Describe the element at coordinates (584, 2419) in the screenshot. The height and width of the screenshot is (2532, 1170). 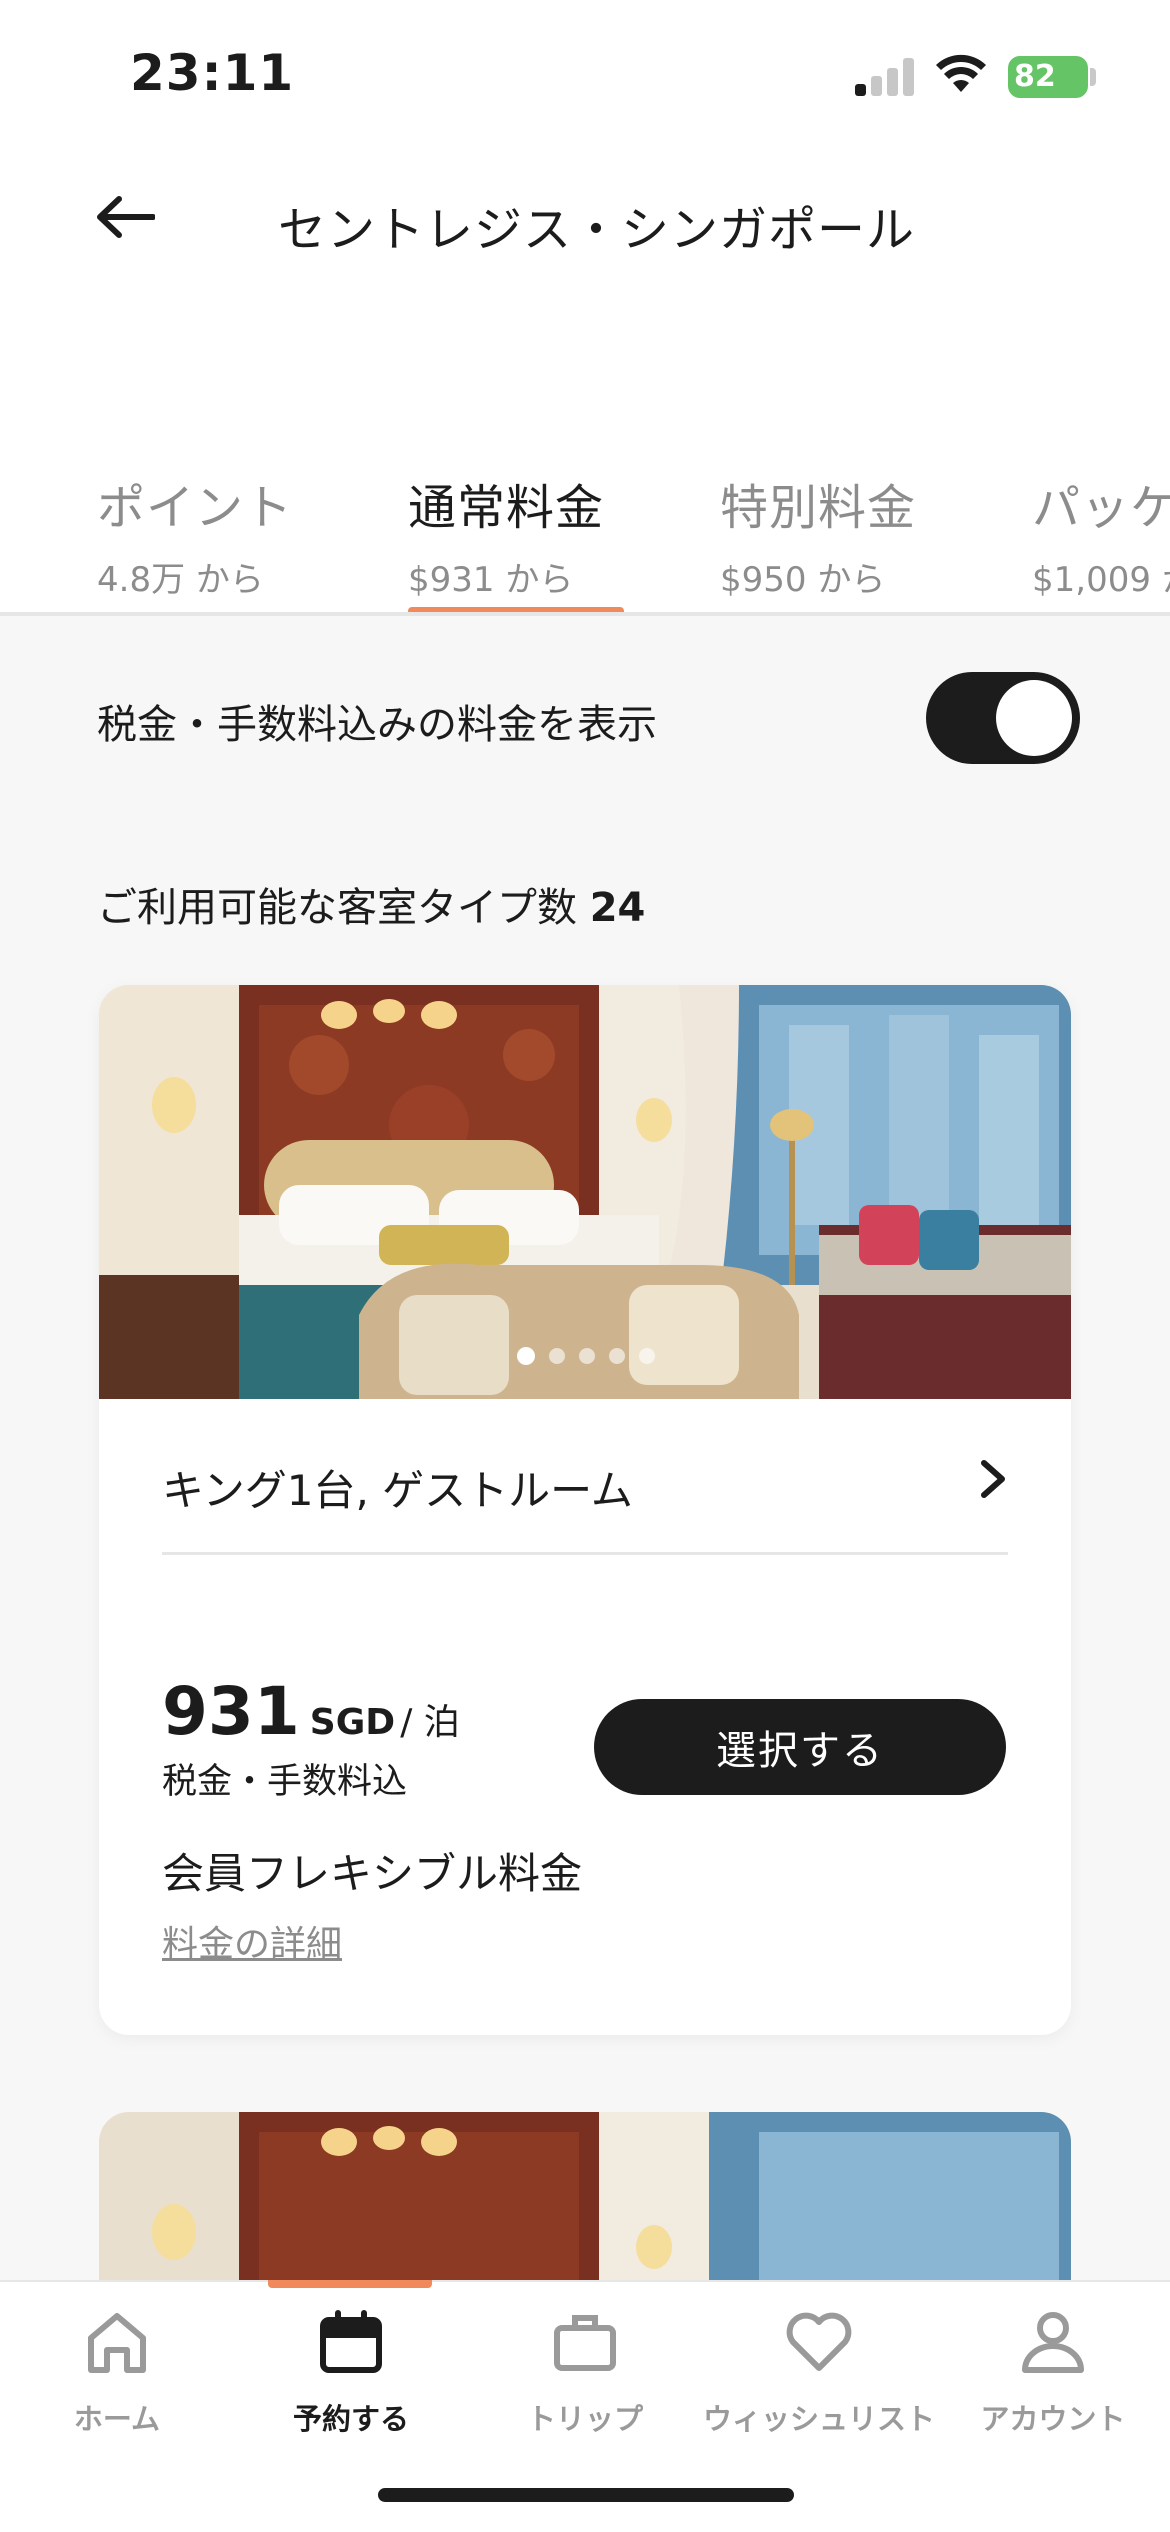
I see `nav-label: トリップ` at that location.